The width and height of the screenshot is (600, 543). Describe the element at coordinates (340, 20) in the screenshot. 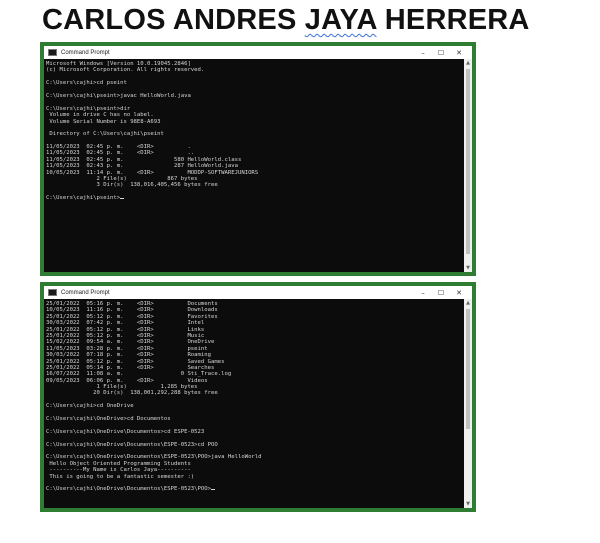

I see `title-surname-spellcheck: JAYA` at that location.